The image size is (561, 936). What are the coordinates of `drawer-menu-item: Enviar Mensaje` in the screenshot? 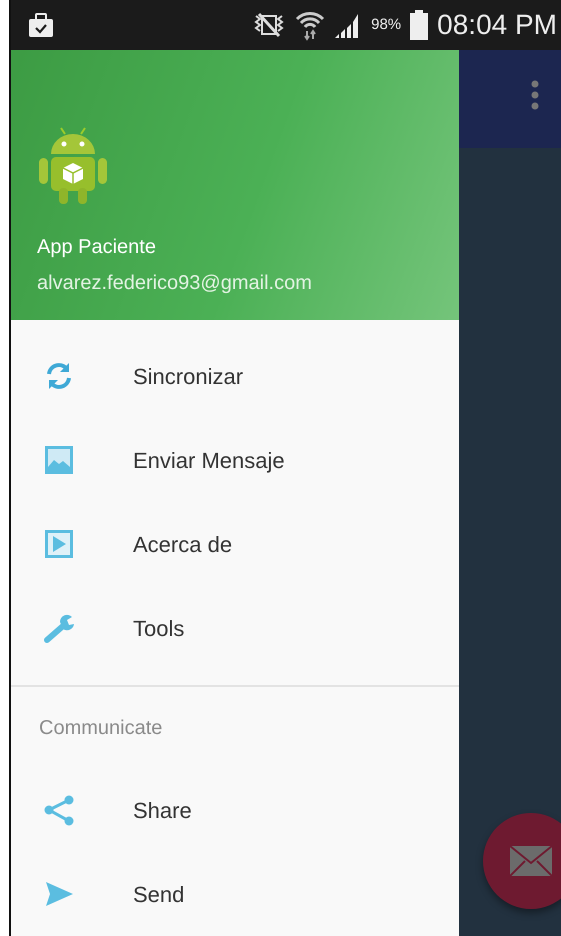 It's located at (235, 460).